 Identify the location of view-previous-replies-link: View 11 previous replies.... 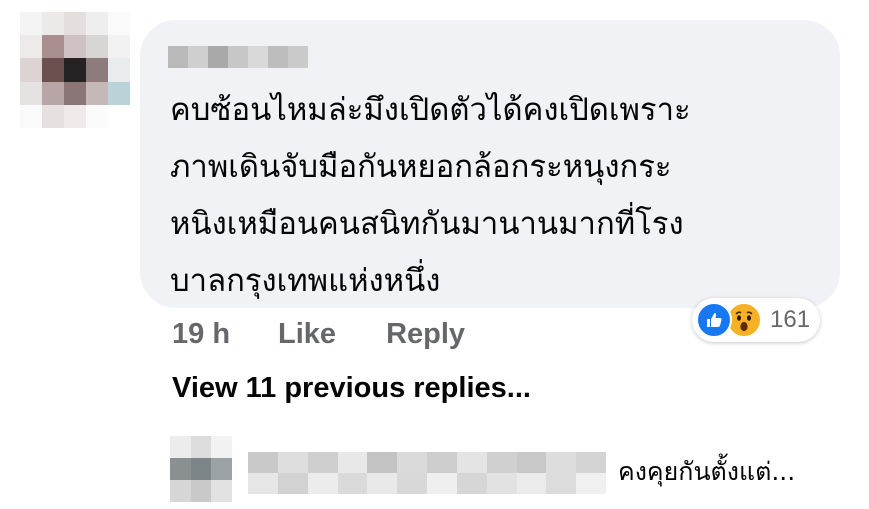
(351, 388).